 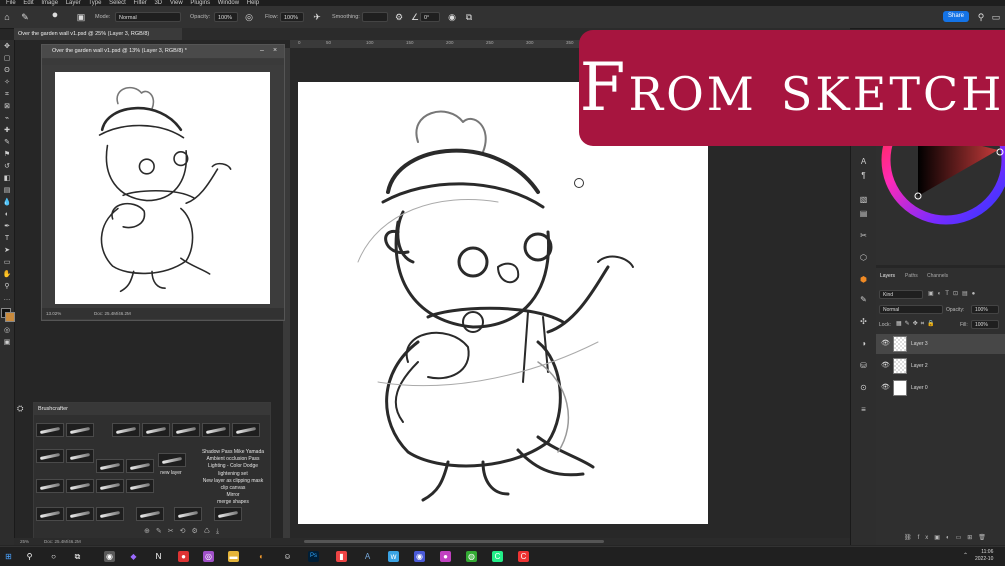 I want to click on color-panel, so click(x=940, y=202).